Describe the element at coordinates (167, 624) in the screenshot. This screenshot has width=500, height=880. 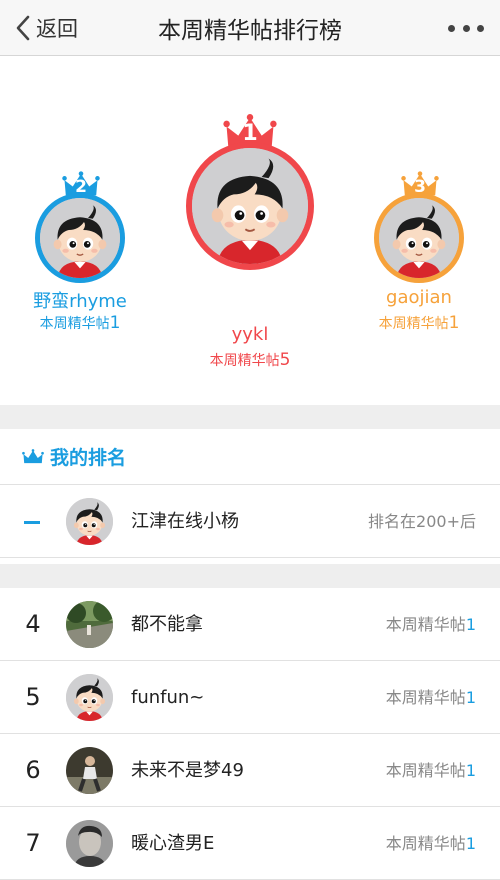
I see `user-name: 都不能拿` at that location.